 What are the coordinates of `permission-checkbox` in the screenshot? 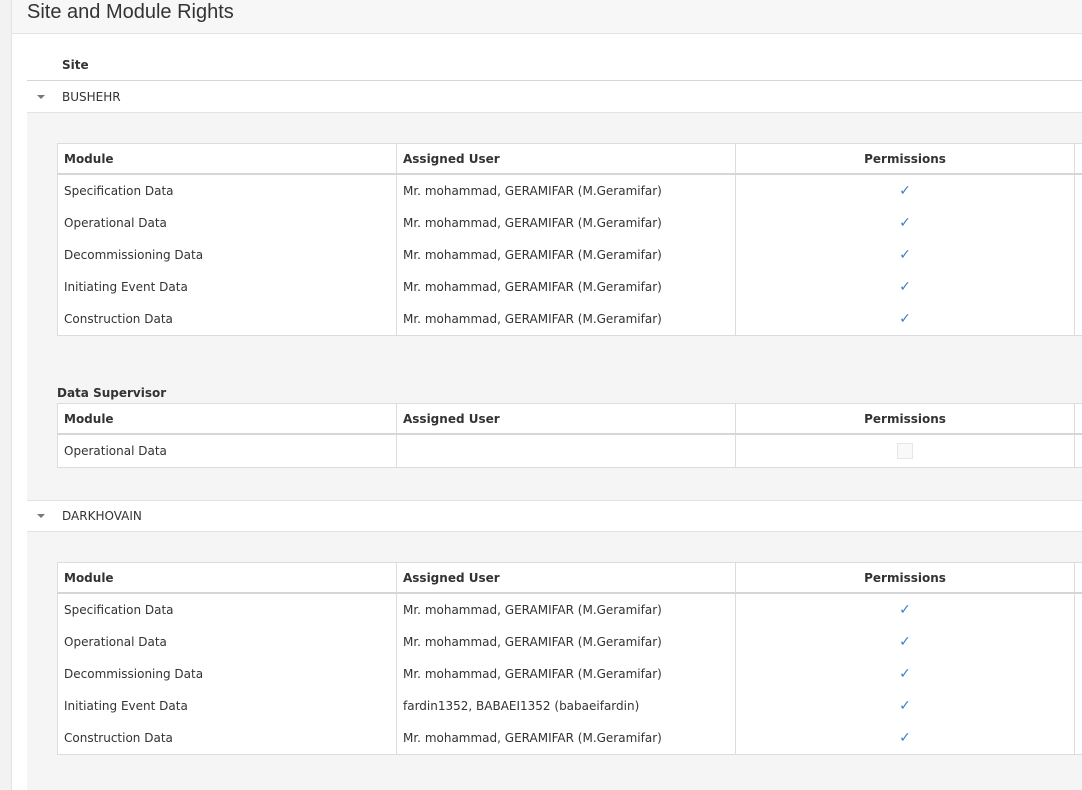 It's located at (905, 451).